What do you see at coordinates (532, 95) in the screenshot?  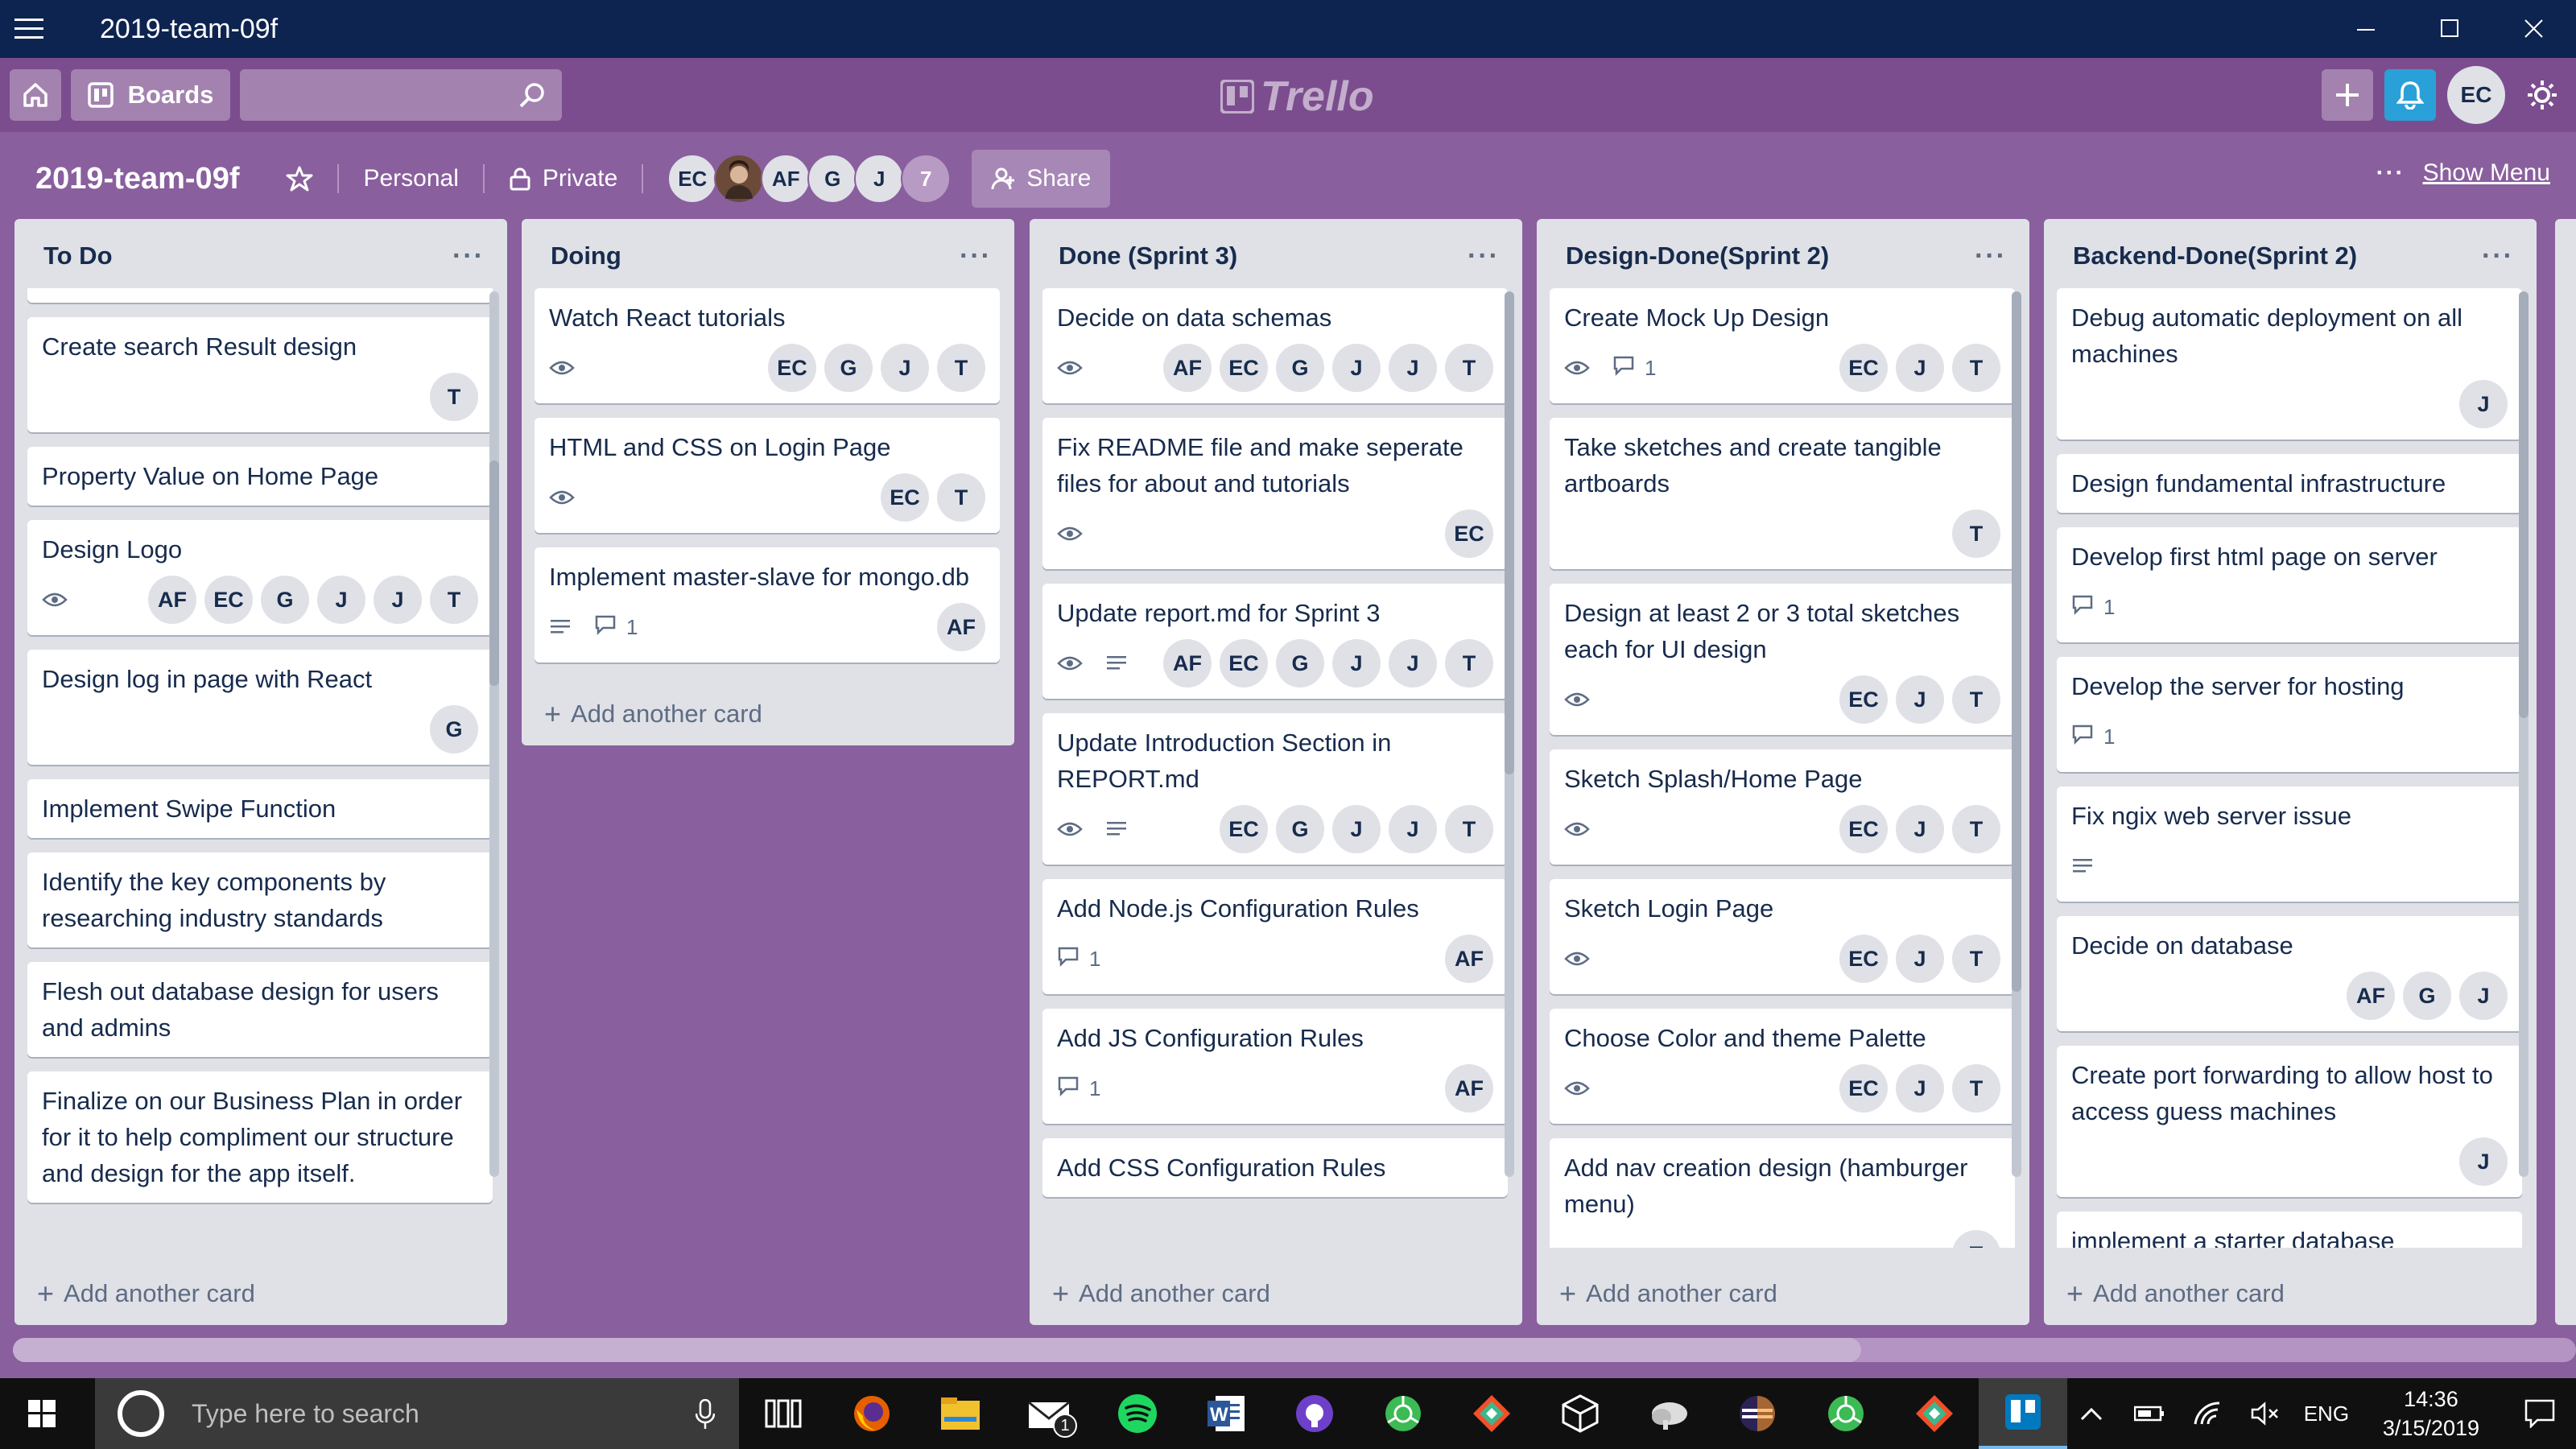 I see `search-icon` at bounding box center [532, 95].